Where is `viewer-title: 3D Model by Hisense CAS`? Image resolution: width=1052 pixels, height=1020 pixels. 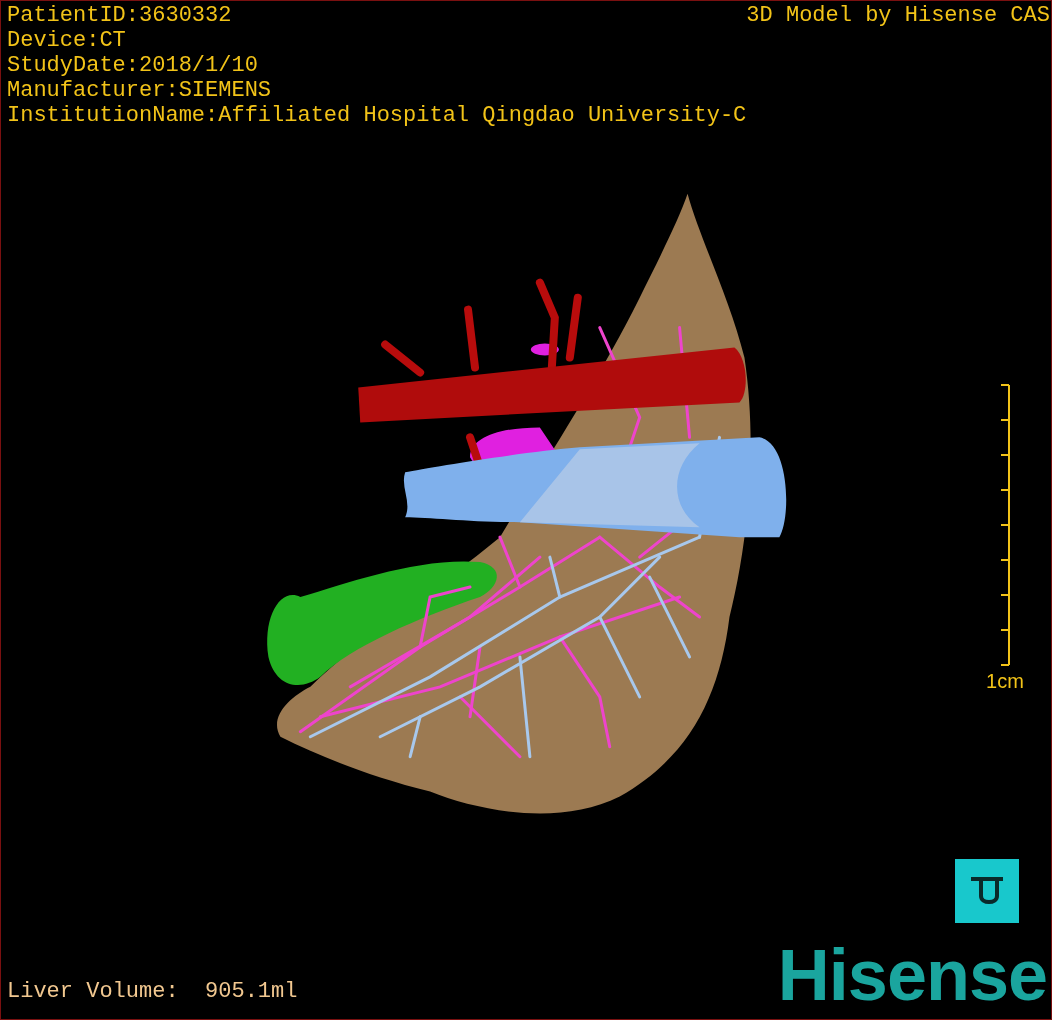 viewer-title: 3D Model by Hisense CAS is located at coordinates (898, 15).